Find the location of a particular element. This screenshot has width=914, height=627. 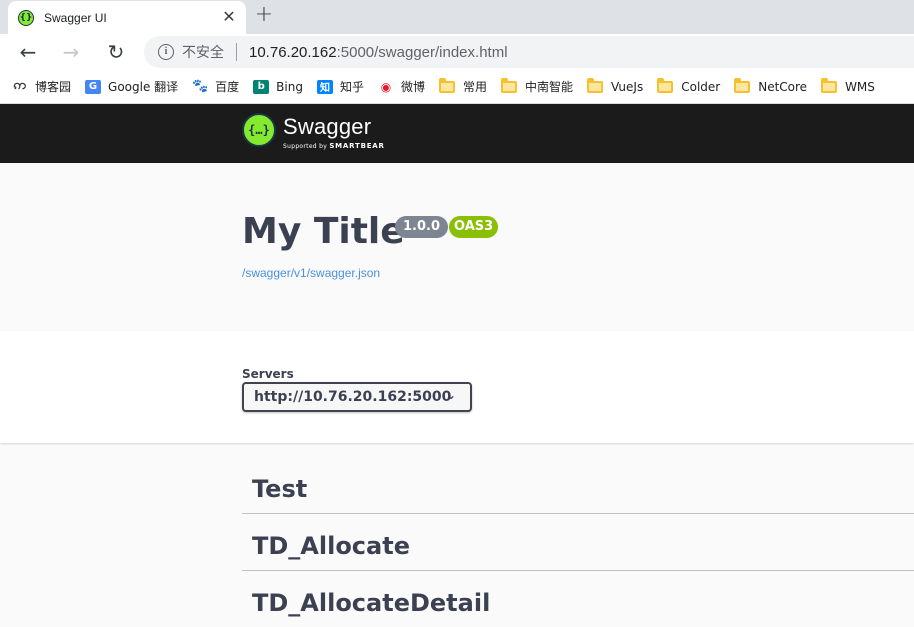

version-badge: 1.0.0 is located at coordinates (422, 227).